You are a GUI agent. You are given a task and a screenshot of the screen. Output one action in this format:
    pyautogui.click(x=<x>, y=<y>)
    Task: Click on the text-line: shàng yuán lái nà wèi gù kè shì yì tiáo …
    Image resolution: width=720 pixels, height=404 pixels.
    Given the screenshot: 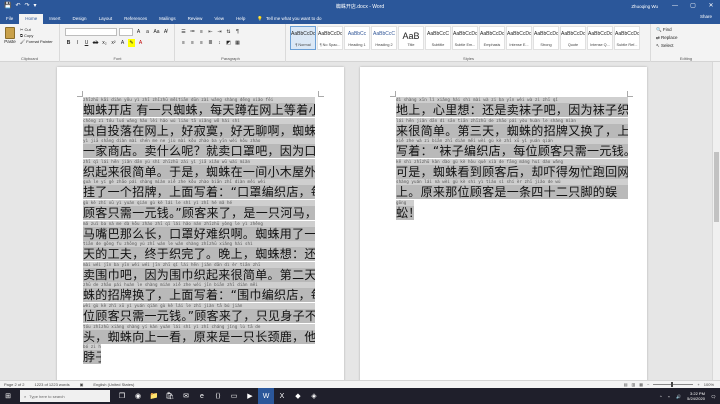 What is the action you would take?
    pyautogui.click(x=512, y=189)
    